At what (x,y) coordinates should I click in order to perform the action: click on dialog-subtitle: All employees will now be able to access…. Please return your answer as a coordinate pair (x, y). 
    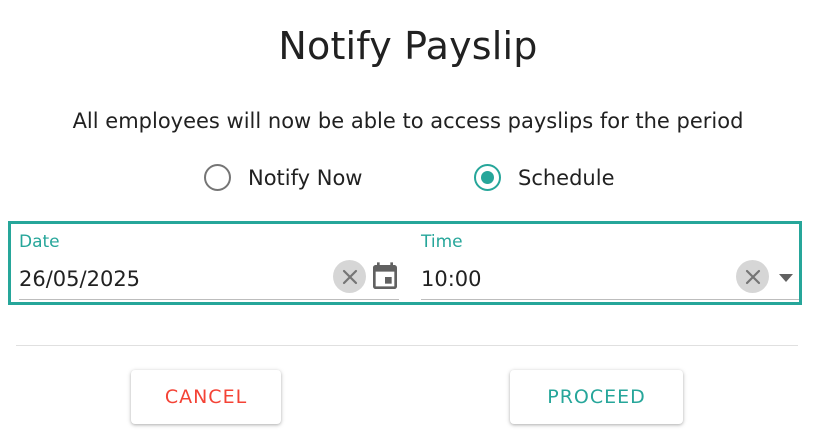
    Looking at the image, I should click on (408, 121).